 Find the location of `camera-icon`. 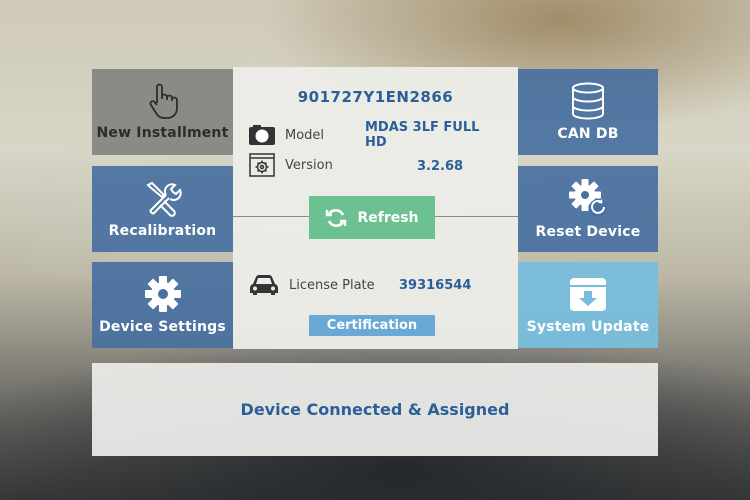

camera-icon is located at coordinates (262, 135).